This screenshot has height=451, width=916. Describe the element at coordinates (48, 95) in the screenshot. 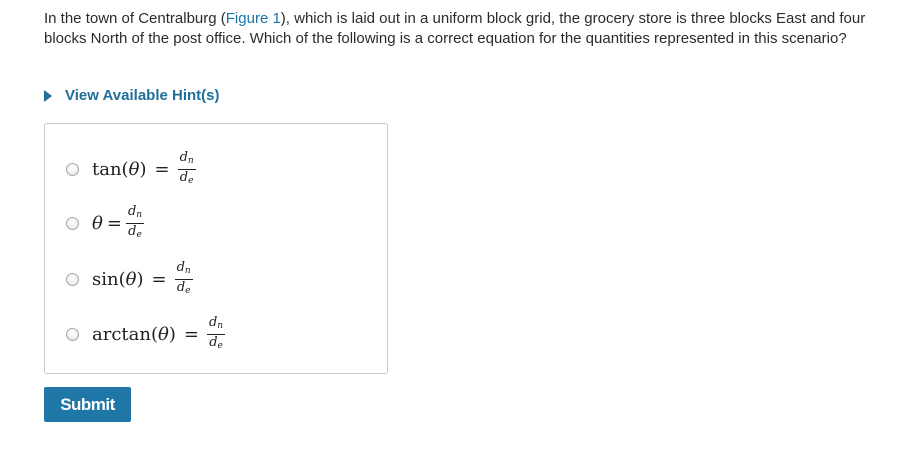

I see `caret-right-icon` at that location.